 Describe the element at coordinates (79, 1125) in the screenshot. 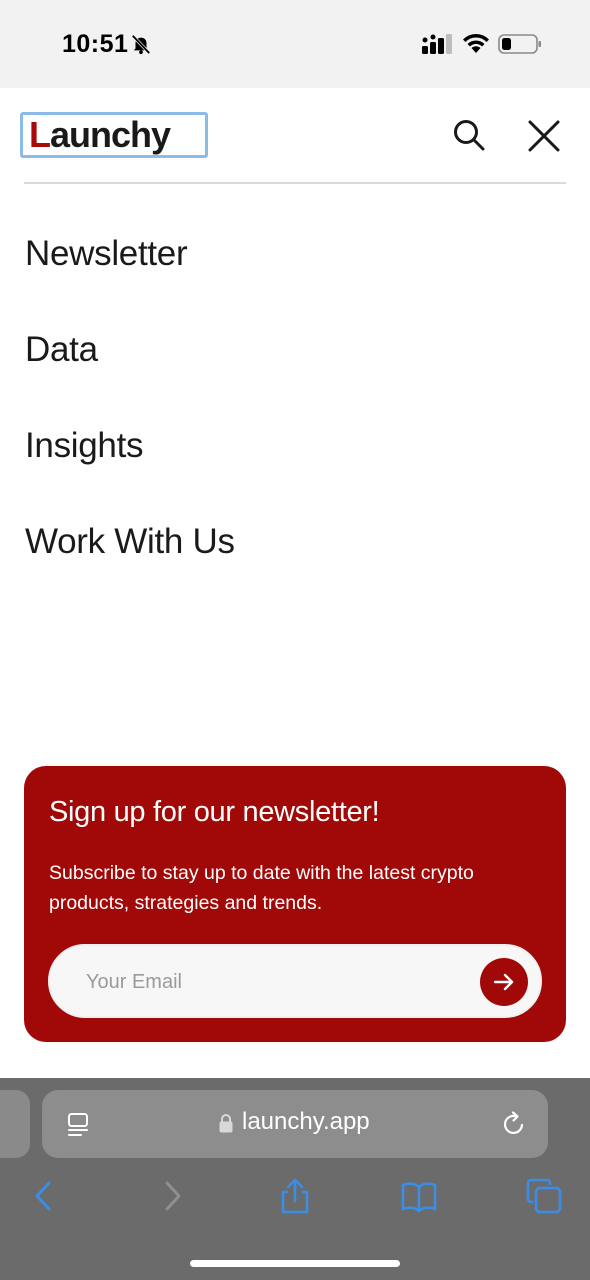

I see `reader-icon` at that location.